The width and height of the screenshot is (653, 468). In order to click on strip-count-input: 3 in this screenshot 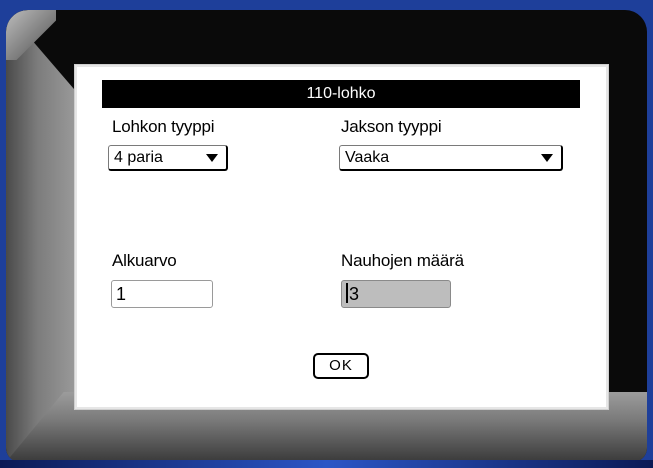, I will do `click(396, 294)`.